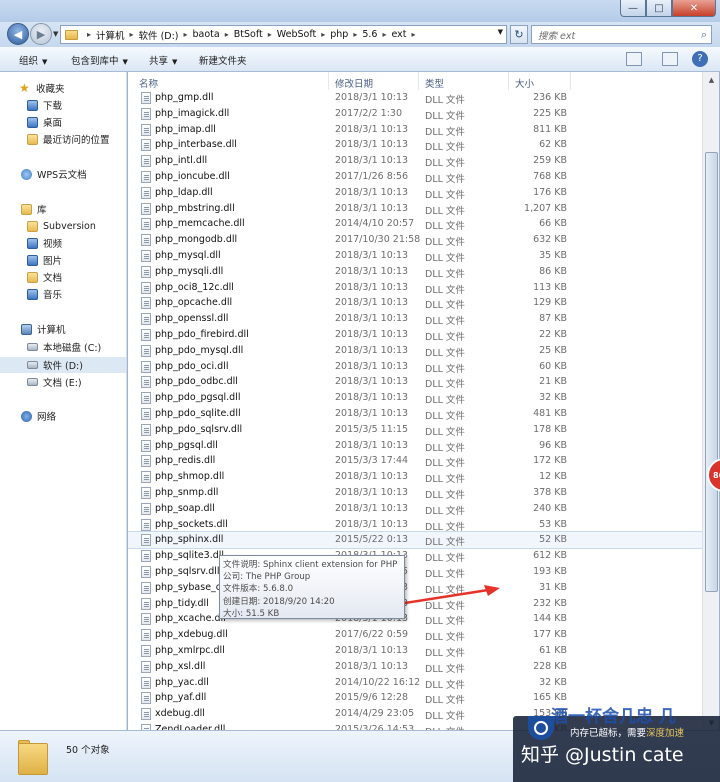  What do you see at coordinates (415, 683) in the screenshot?
I see `table-row: php_yac.dll 2014/10/22 16:12 DLL 文件 32 KB` at bounding box center [415, 683].